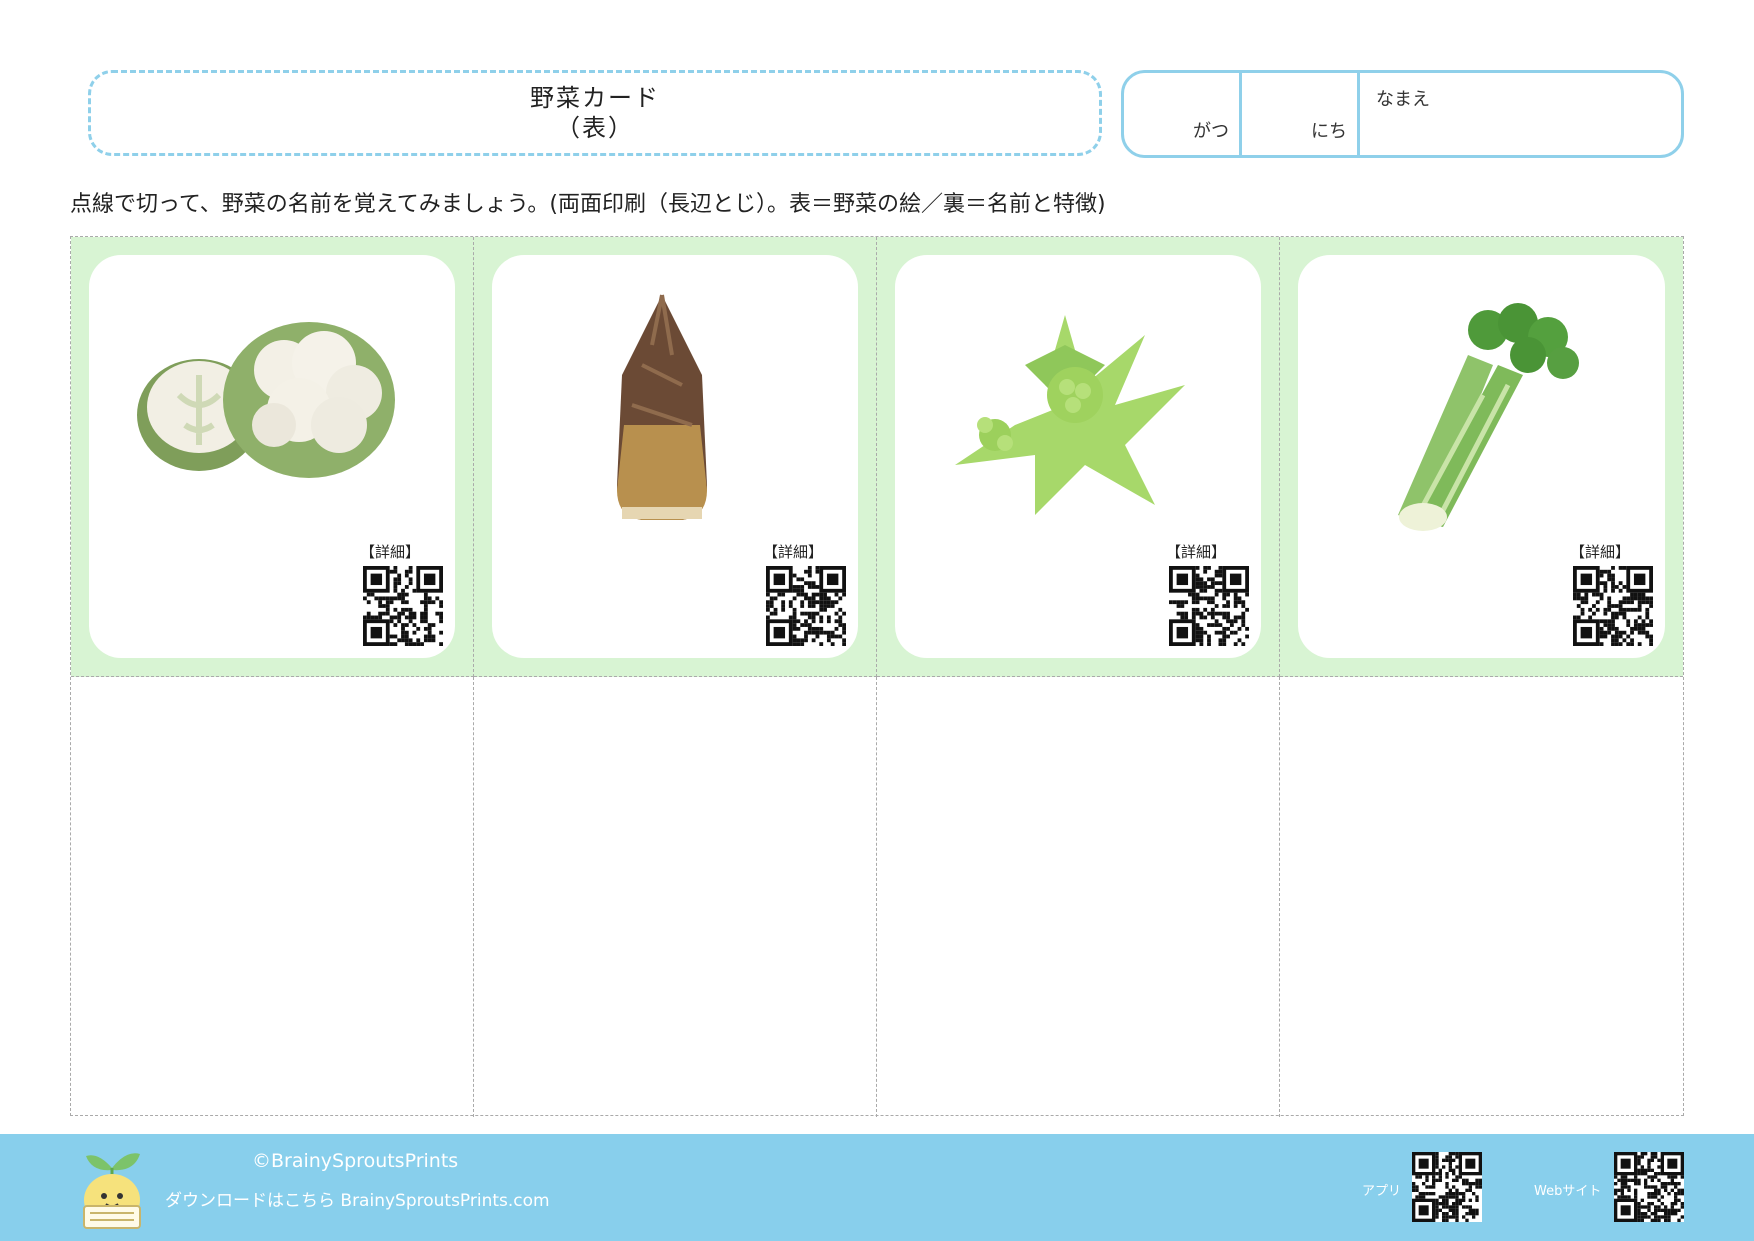  I want to click on page-title: 野菜カード, so click(595, 98).